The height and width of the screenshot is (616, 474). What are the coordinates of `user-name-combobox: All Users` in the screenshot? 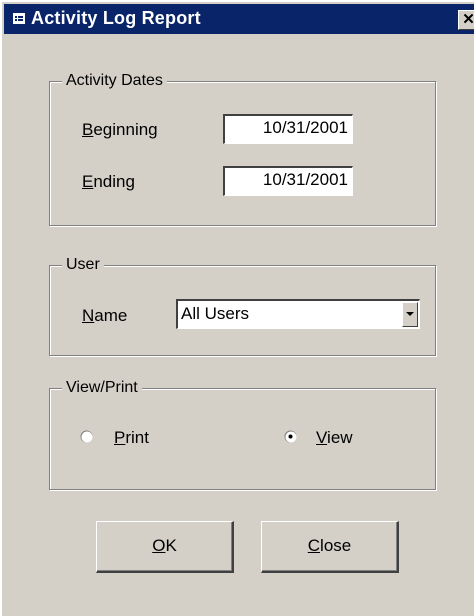 It's located at (298, 314).